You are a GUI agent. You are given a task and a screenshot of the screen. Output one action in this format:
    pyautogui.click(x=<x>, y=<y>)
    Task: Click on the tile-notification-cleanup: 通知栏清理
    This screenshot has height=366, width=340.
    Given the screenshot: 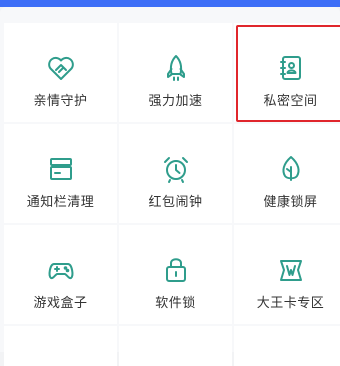 What is the action you would take?
    pyautogui.click(x=60, y=173)
    